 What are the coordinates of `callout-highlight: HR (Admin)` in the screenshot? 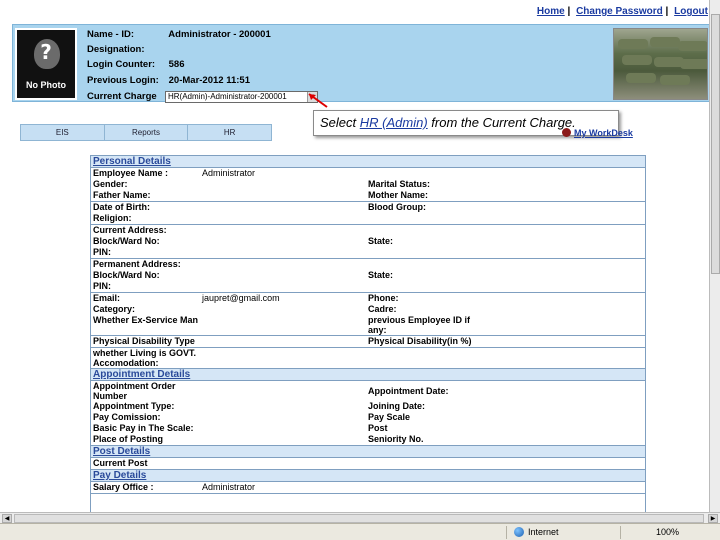 It's located at (393, 122).